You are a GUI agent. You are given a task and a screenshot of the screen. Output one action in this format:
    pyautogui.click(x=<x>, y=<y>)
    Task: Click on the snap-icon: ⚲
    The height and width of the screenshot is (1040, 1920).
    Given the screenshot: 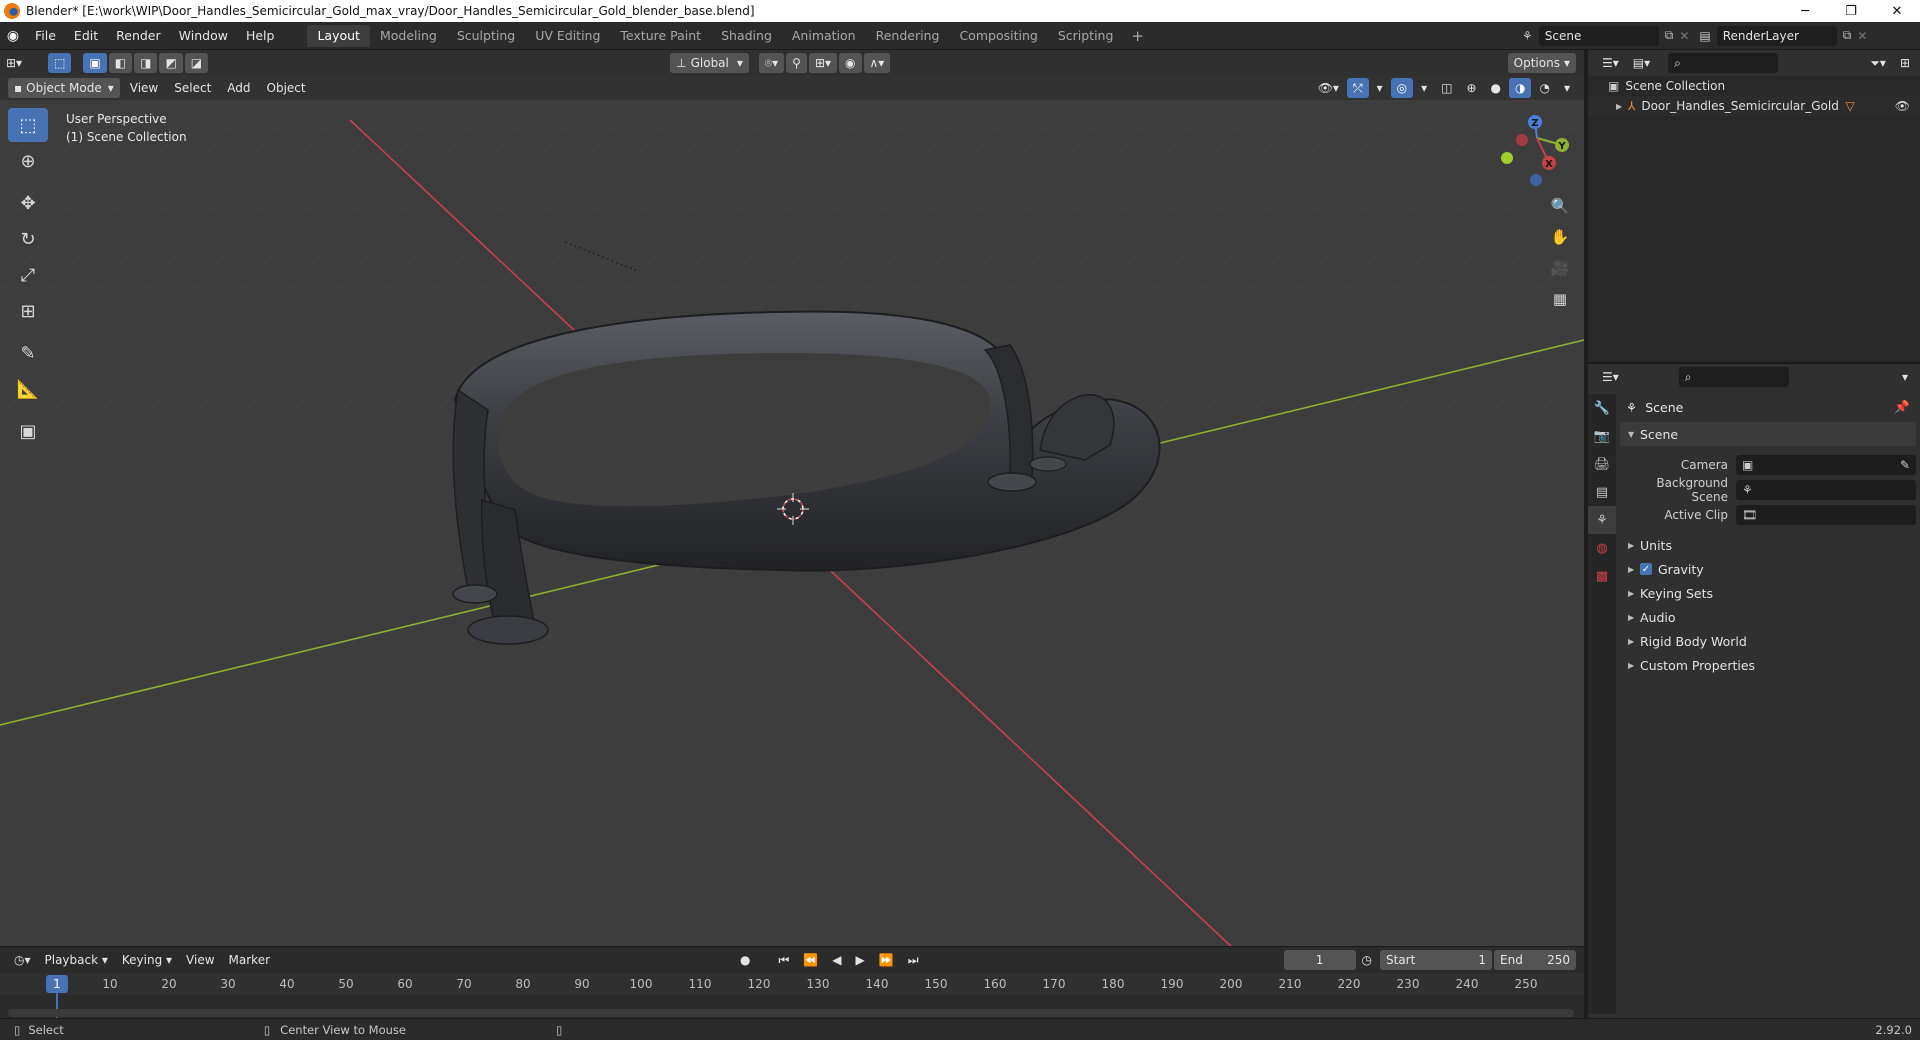 What is the action you would take?
    pyautogui.click(x=796, y=63)
    